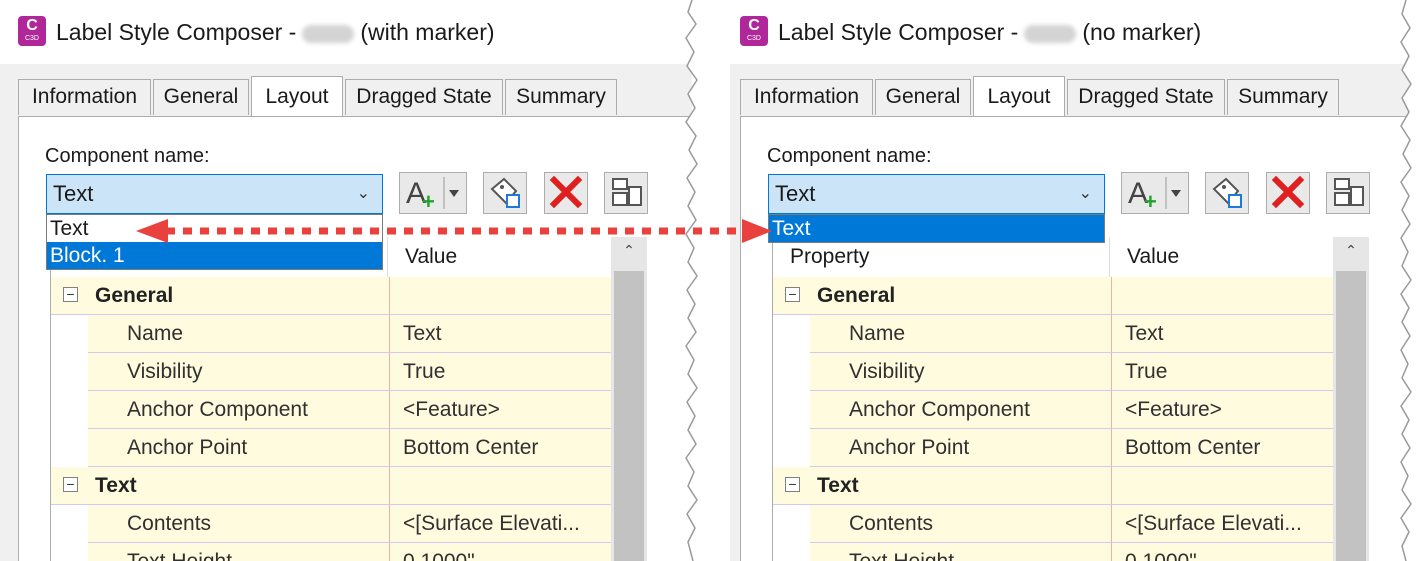 Image resolution: width=1424 pixels, height=561 pixels. I want to click on torn-edge-divider, so click(707, 280).